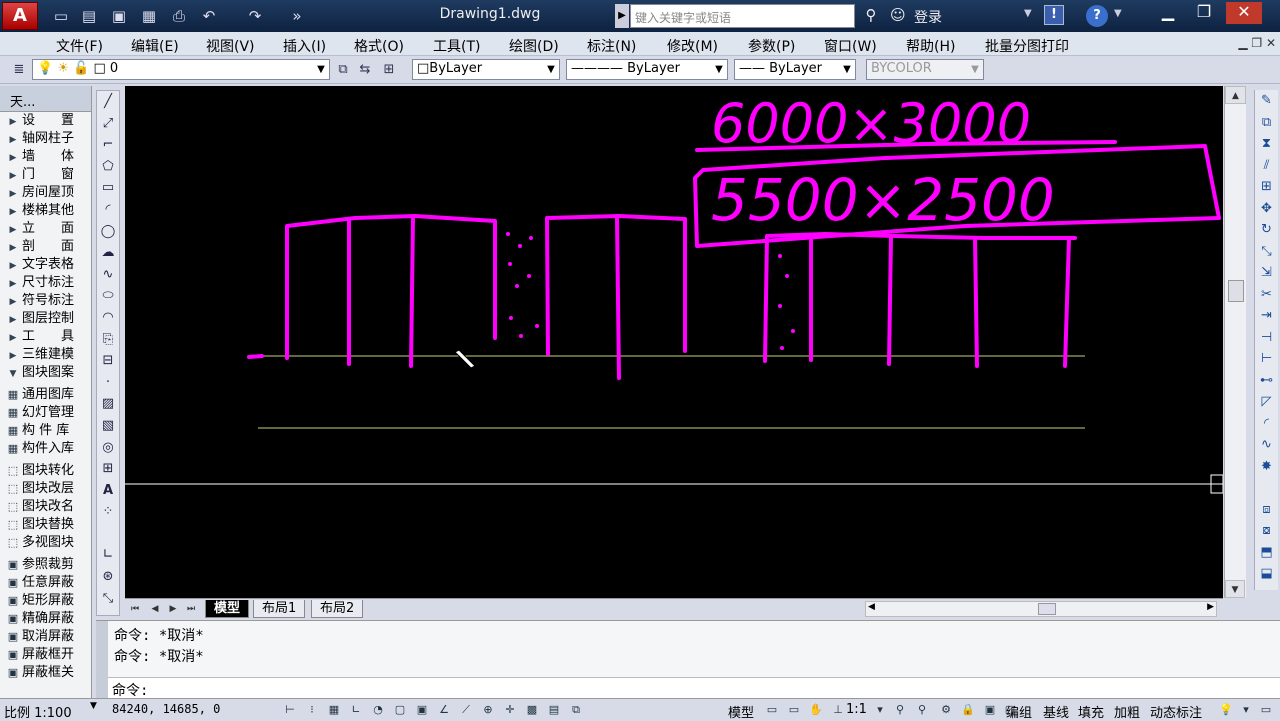 This screenshot has height=721, width=1280. What do you see at coordinates (108, 210) in the screenshot?
I see `arc-icon: ◜` at bounding box center [108, 210].